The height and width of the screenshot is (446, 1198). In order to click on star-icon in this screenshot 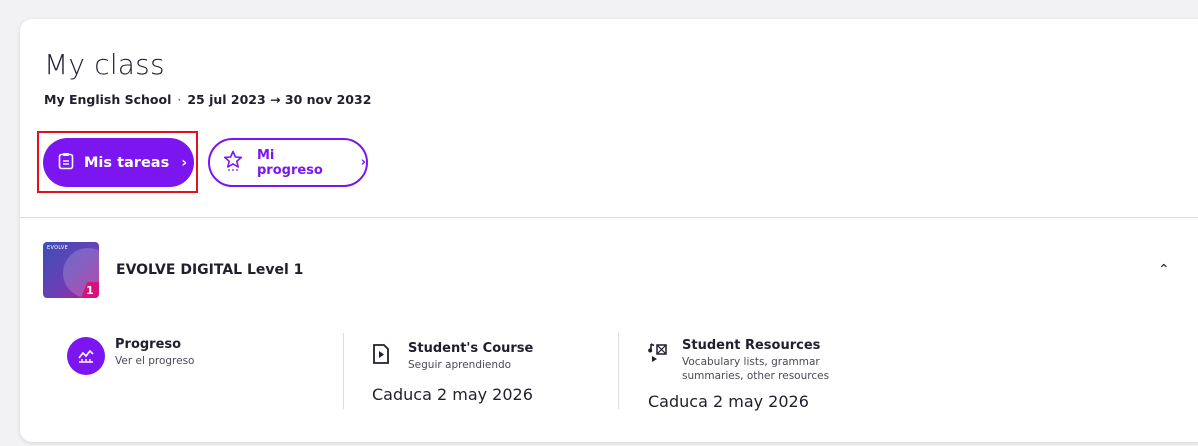, I will do `click(233, 163)`.